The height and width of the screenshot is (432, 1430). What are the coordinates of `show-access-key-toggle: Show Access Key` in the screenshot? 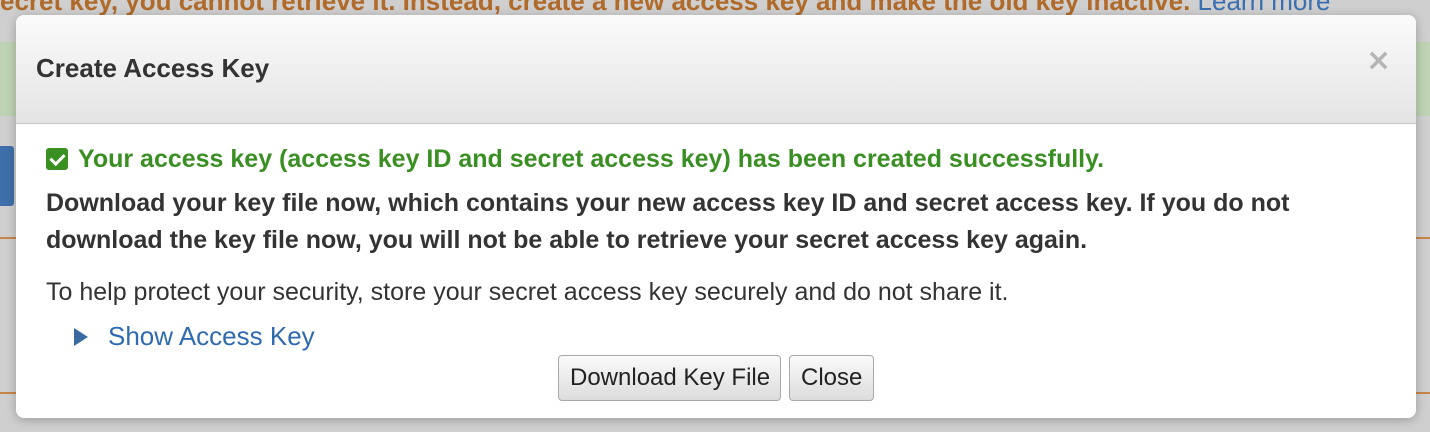 It's located at (194, 336).